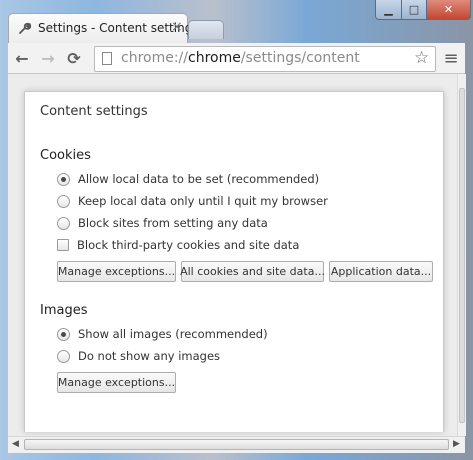 Image resolution: width=473 pixels, height=460 pixels. What do you see at coordinates (25, 28) in the screenshot?
I see `wrench-icon` at bounding box center [25, 28].